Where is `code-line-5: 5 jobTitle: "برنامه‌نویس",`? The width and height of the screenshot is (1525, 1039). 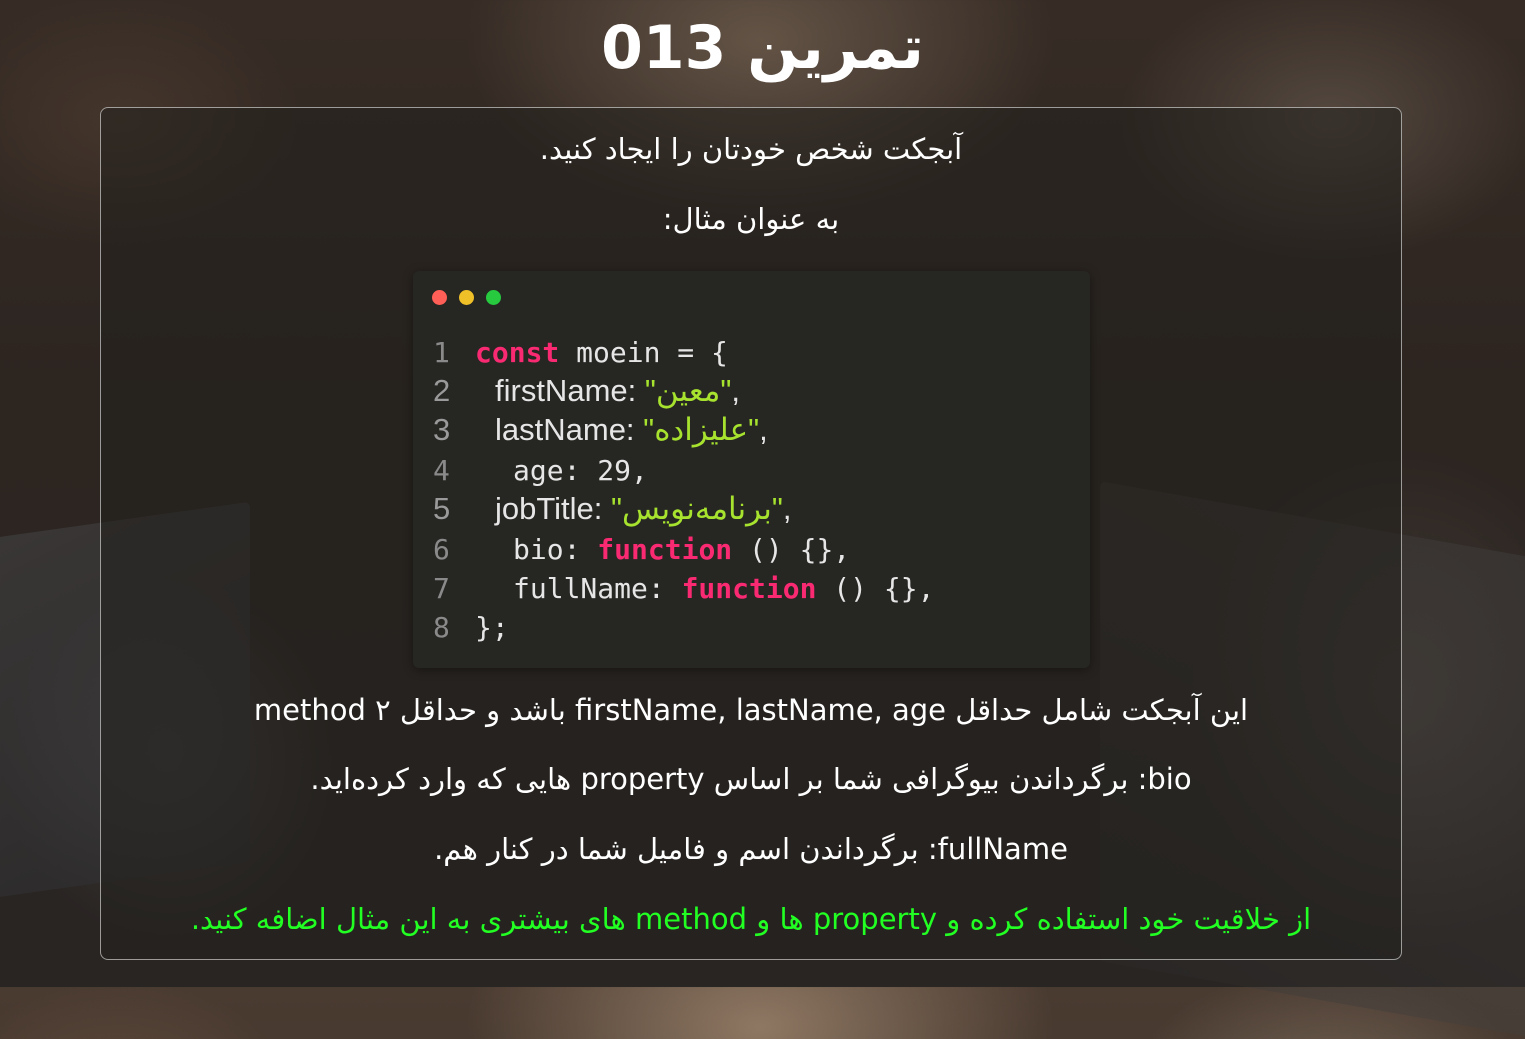
code-line-5: 5 jobTitle: "برنامه‌نویس", is located at coordinates (612, 508).